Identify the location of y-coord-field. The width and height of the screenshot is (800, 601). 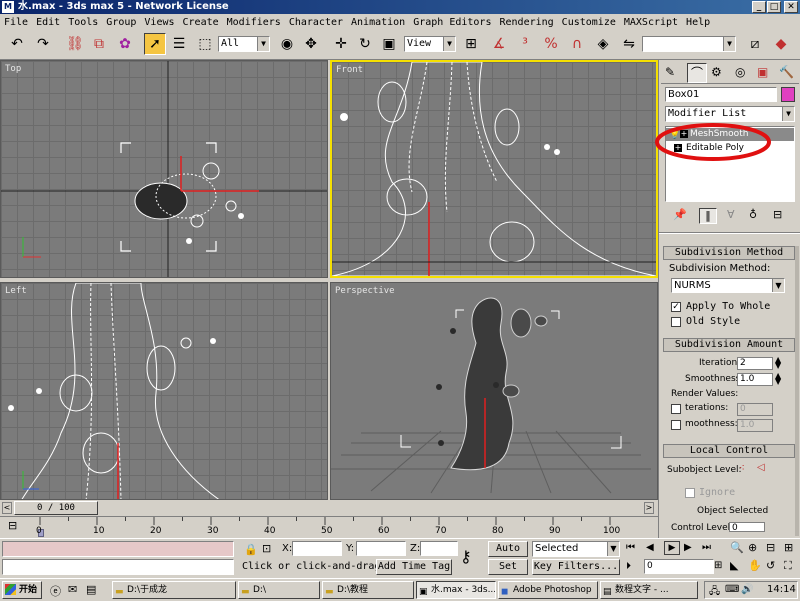
(381, 548).